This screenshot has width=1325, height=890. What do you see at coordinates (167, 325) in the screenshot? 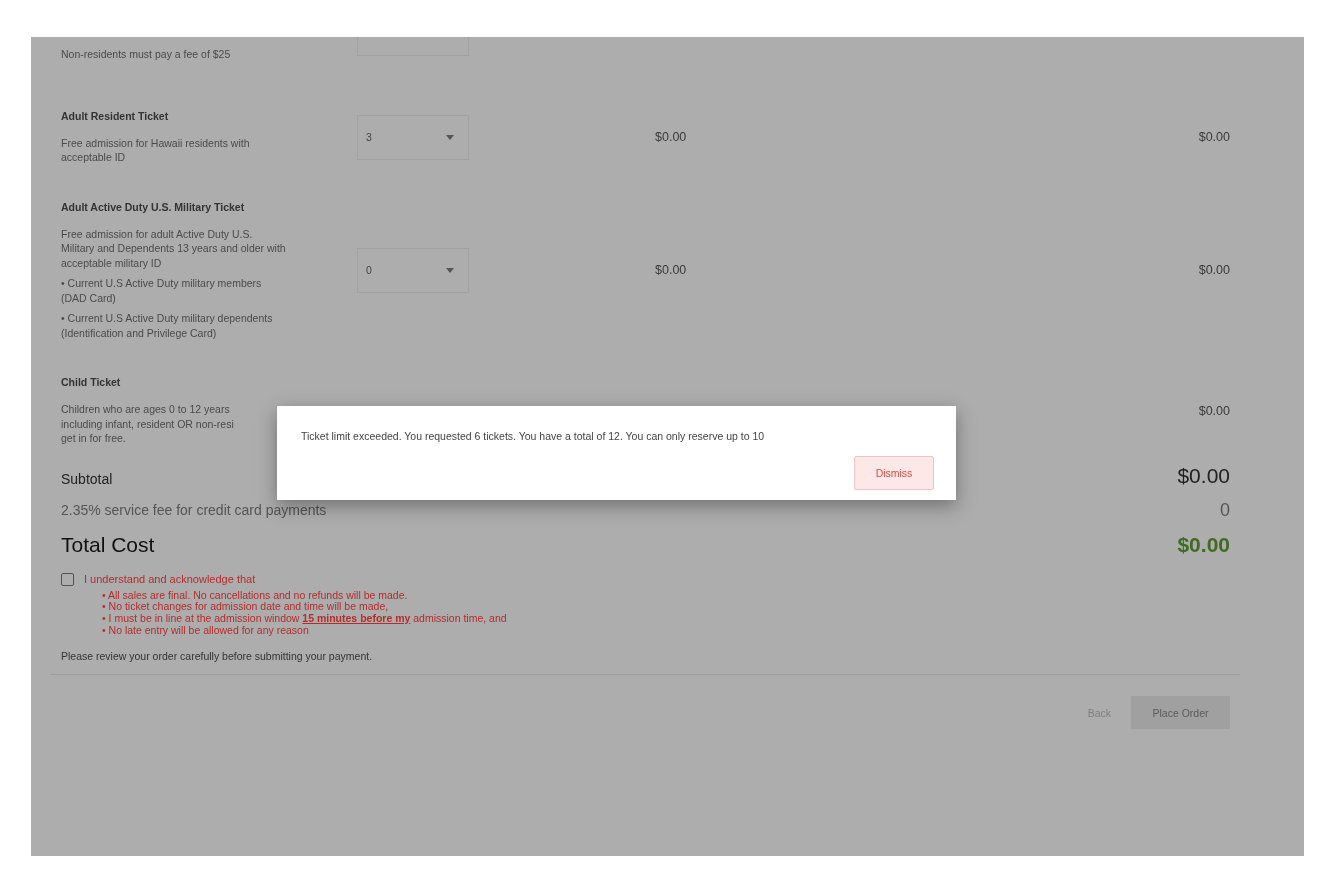
I see `ticket-note: • Current U.S Active Duty military dependents (Identification and Privilege Card)` at bounding box center [167, 325].